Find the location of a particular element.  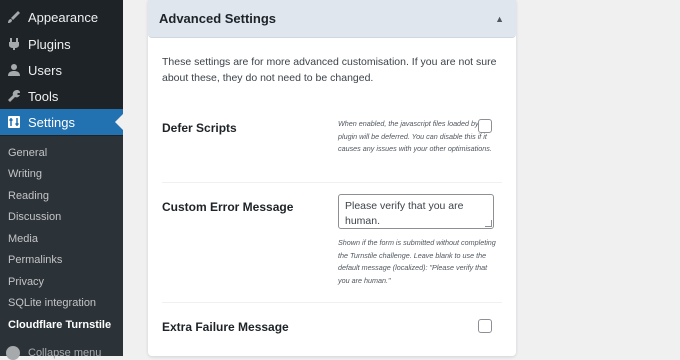

submenu-item-writing: Writing is located at coordinates (25, 174).